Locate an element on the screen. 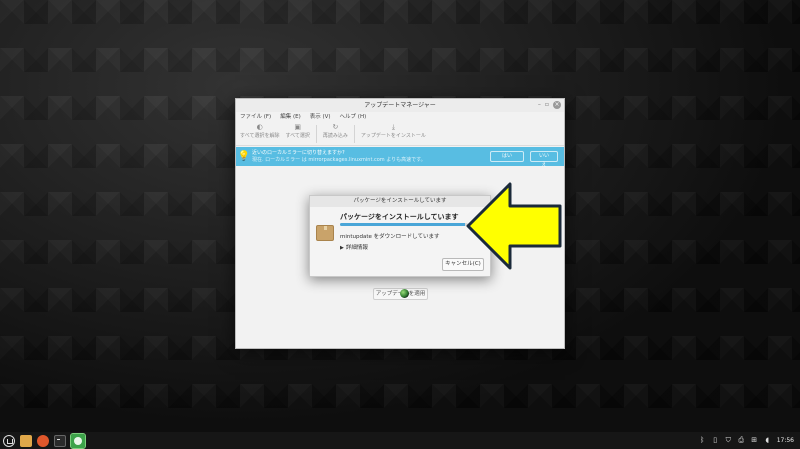 The image size is (800, 449). arrow-shape is located at coordinates (514, 226).